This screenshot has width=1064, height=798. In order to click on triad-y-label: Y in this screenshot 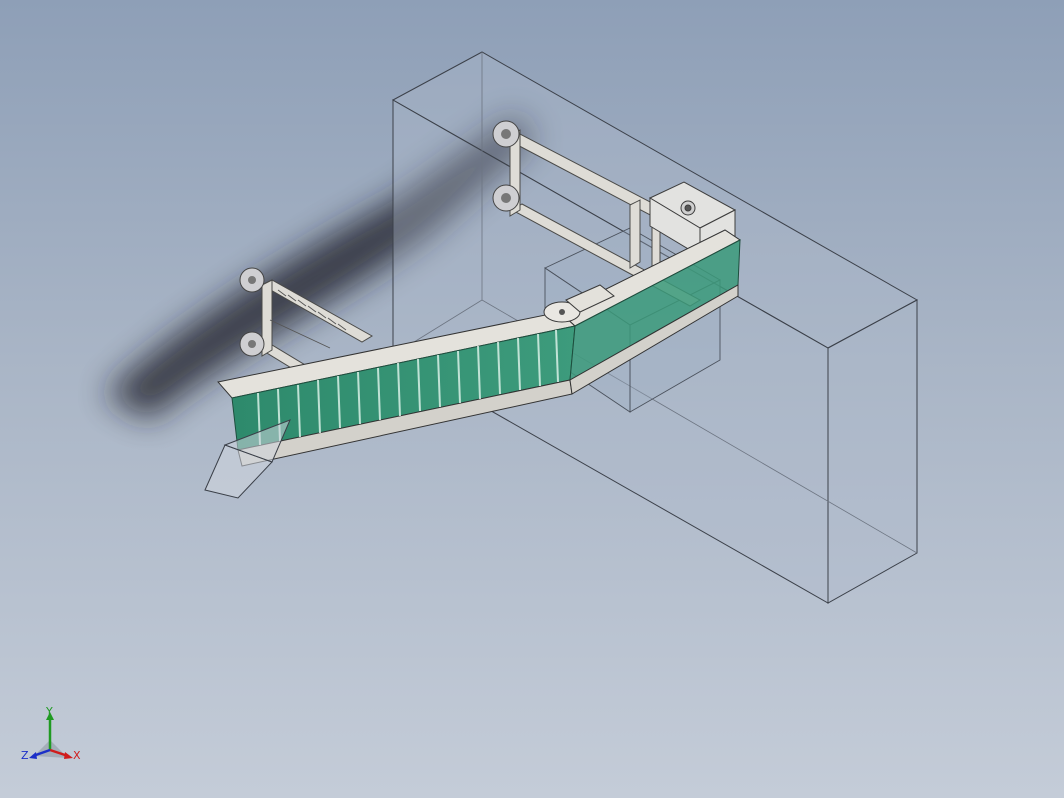, I will do `click(49, 711)`.